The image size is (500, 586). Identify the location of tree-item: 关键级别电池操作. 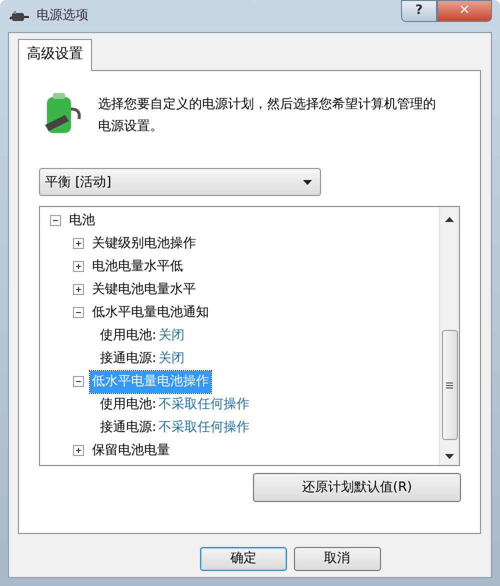
(144, 243).